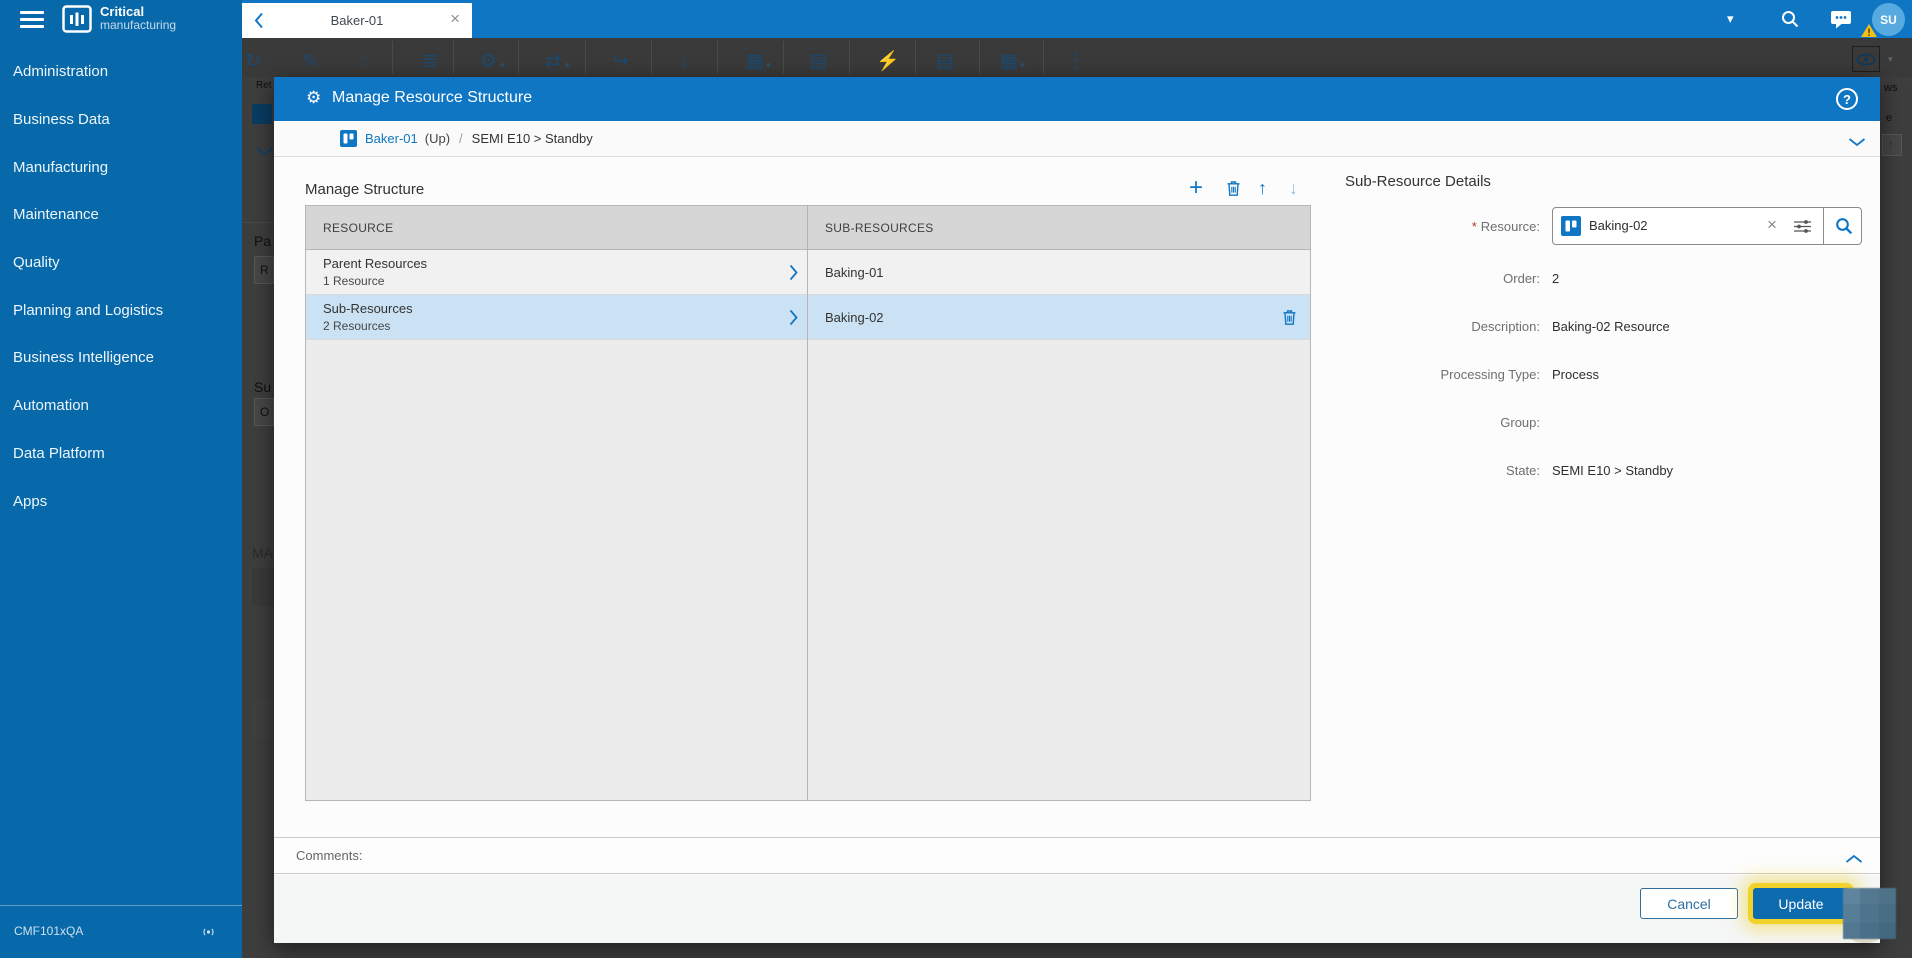 This screenshot has width=1912, height=958. What do you see at coordinates (1866, 59) in the screenshot?
I see `view-eye-icon` at bounding box center [1866, 59].